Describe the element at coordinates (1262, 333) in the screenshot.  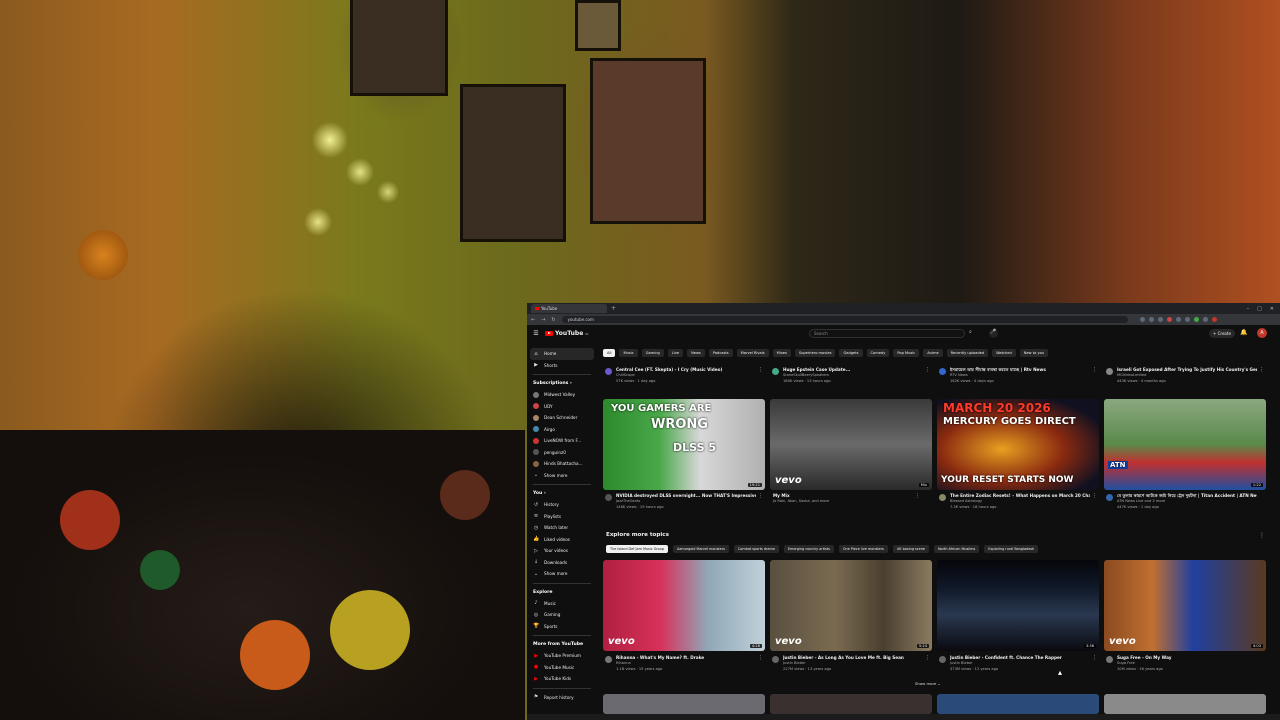
I see `avatar: A` at that location.